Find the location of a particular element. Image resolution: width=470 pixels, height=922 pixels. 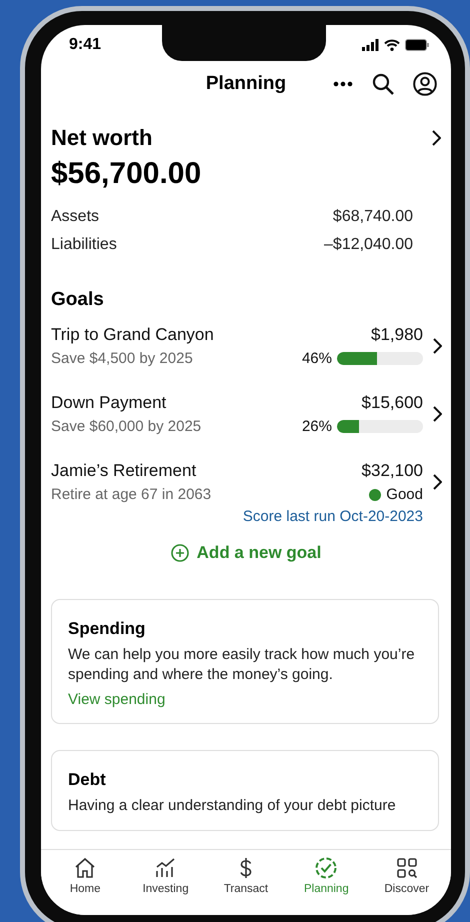

plus-circle-icon is located at coordinates (179, 553).